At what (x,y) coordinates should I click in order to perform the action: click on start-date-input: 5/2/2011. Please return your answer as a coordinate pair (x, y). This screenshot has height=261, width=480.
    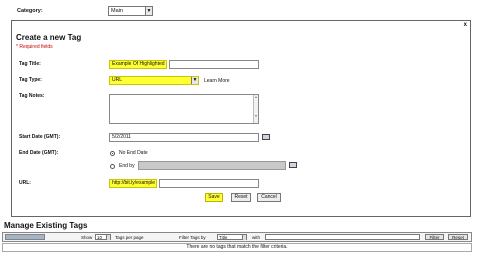
    Looking at the image, I should click on (184, 137).